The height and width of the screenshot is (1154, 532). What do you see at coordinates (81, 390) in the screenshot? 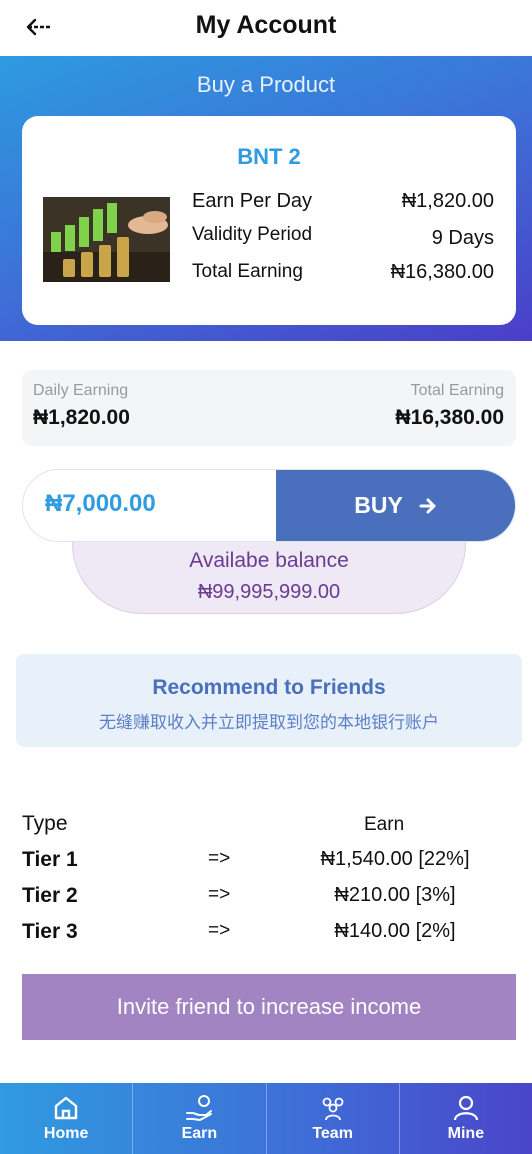
I see `daily-earning-label: Daily Earning` at bounding box center [81, 390].